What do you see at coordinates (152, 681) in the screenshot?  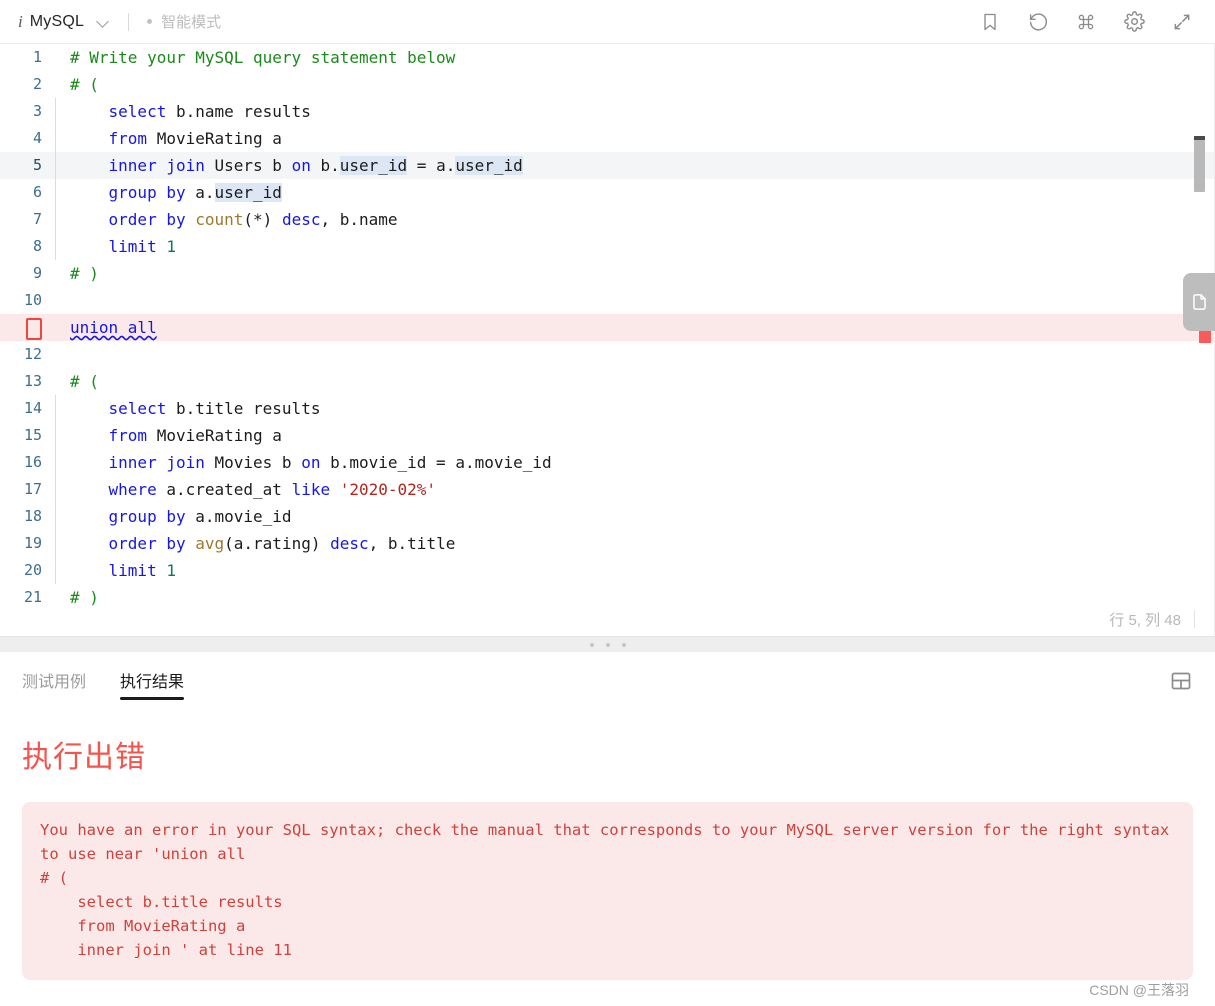 I see `tab-execution-result: 执行结果` at bounding box center [152, 681].